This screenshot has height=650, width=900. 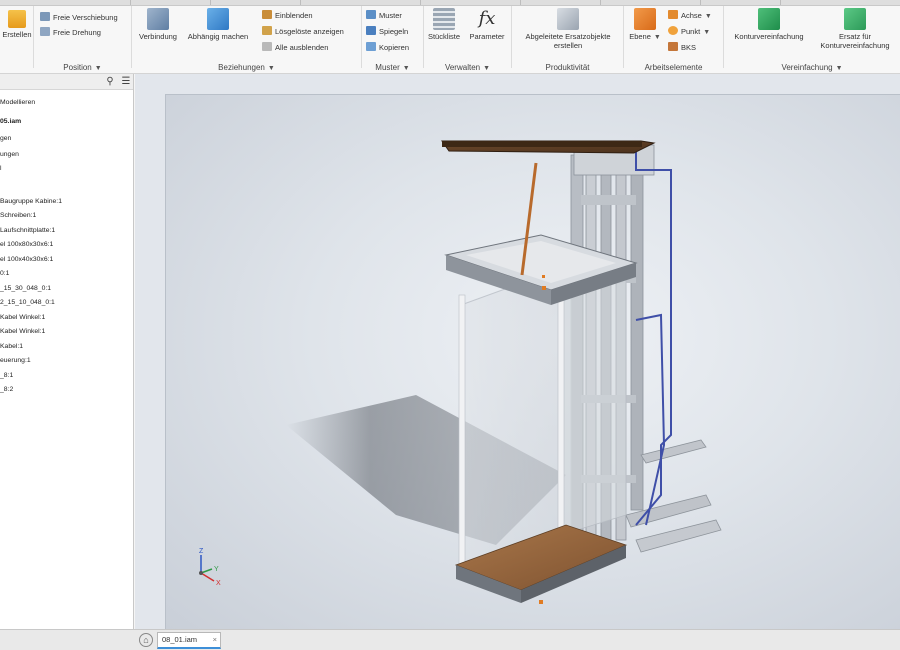 What do you see at coordinates (9, 155) in the screenshot?
I see `browser-tree-item: ungen` at bounding box center [9, 155].